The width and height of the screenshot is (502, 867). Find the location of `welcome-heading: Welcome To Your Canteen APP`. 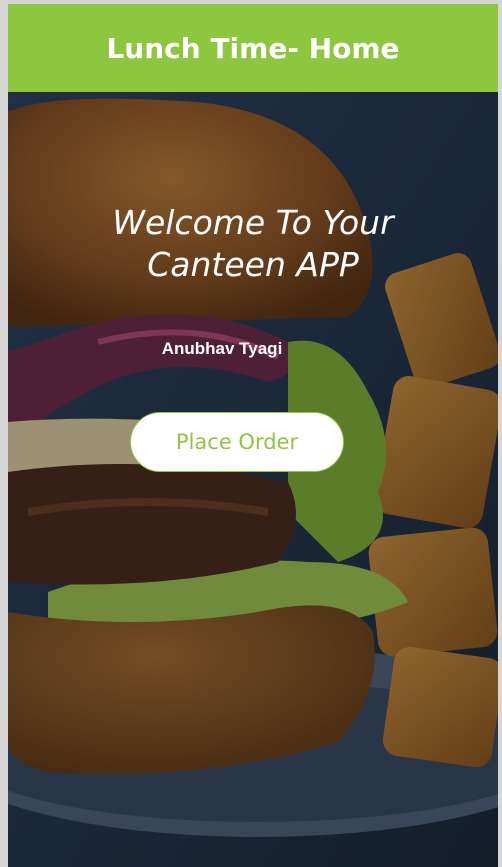

welcome-heading: Welcome To Your Canteen APP is located at coordinates (253, 244).